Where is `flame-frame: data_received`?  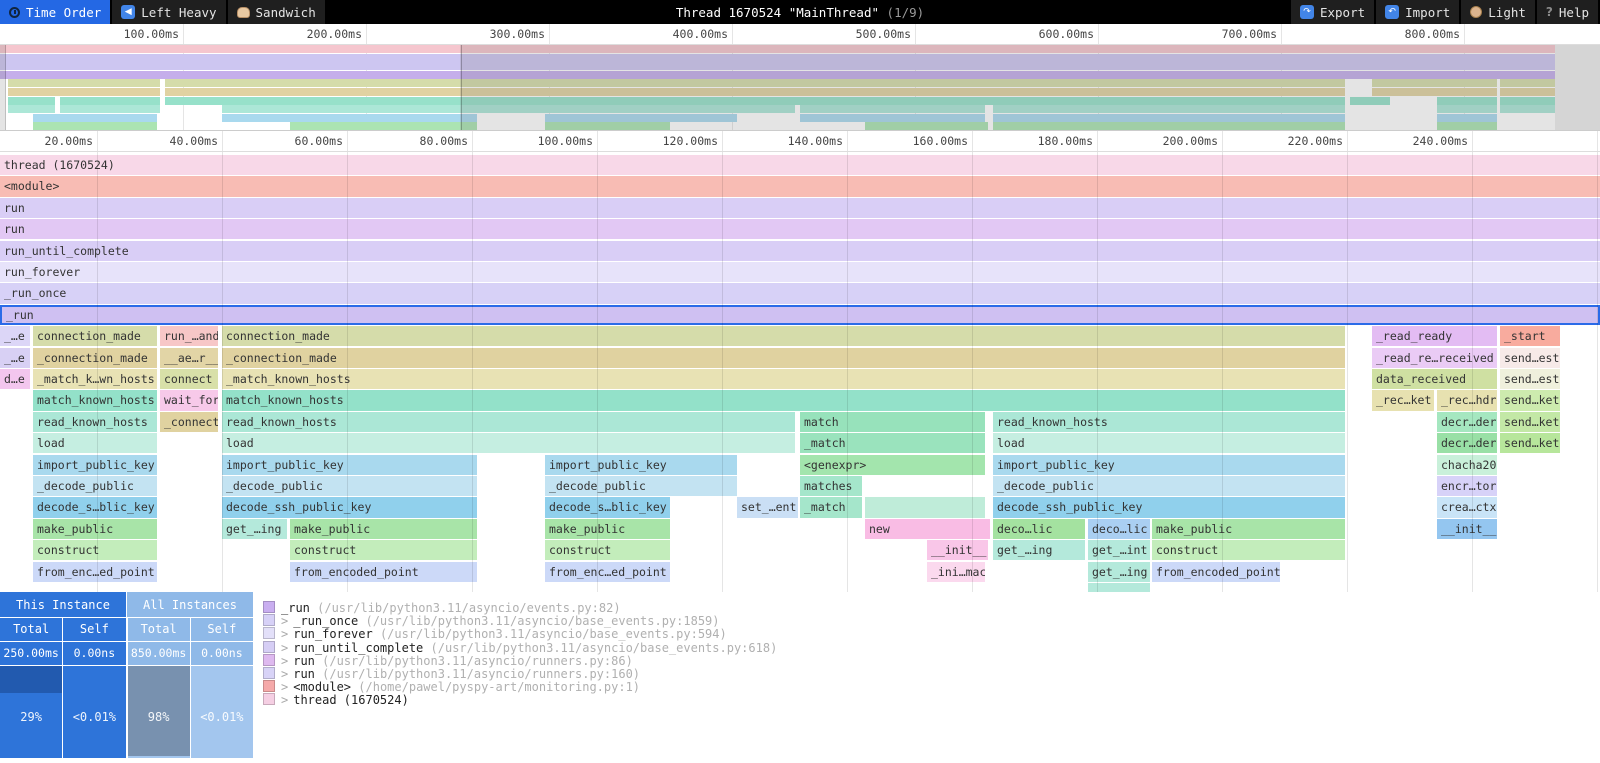 flame-frame: data_received is located at coordinates (1434, 379).